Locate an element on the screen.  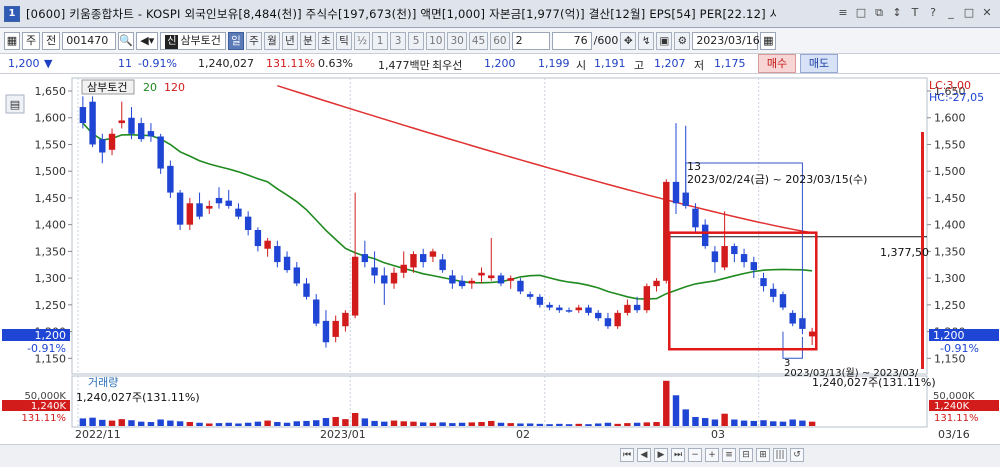
close-icon: ✕ is located at coordinates (987, 13).